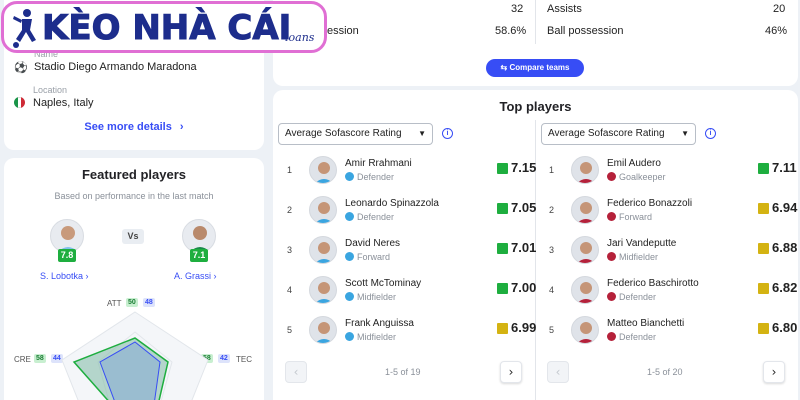 The height and width of the screenshot is (400, 800). I want to click on compare-teams-button: ⇆ Compare teams, so click(535, 68).